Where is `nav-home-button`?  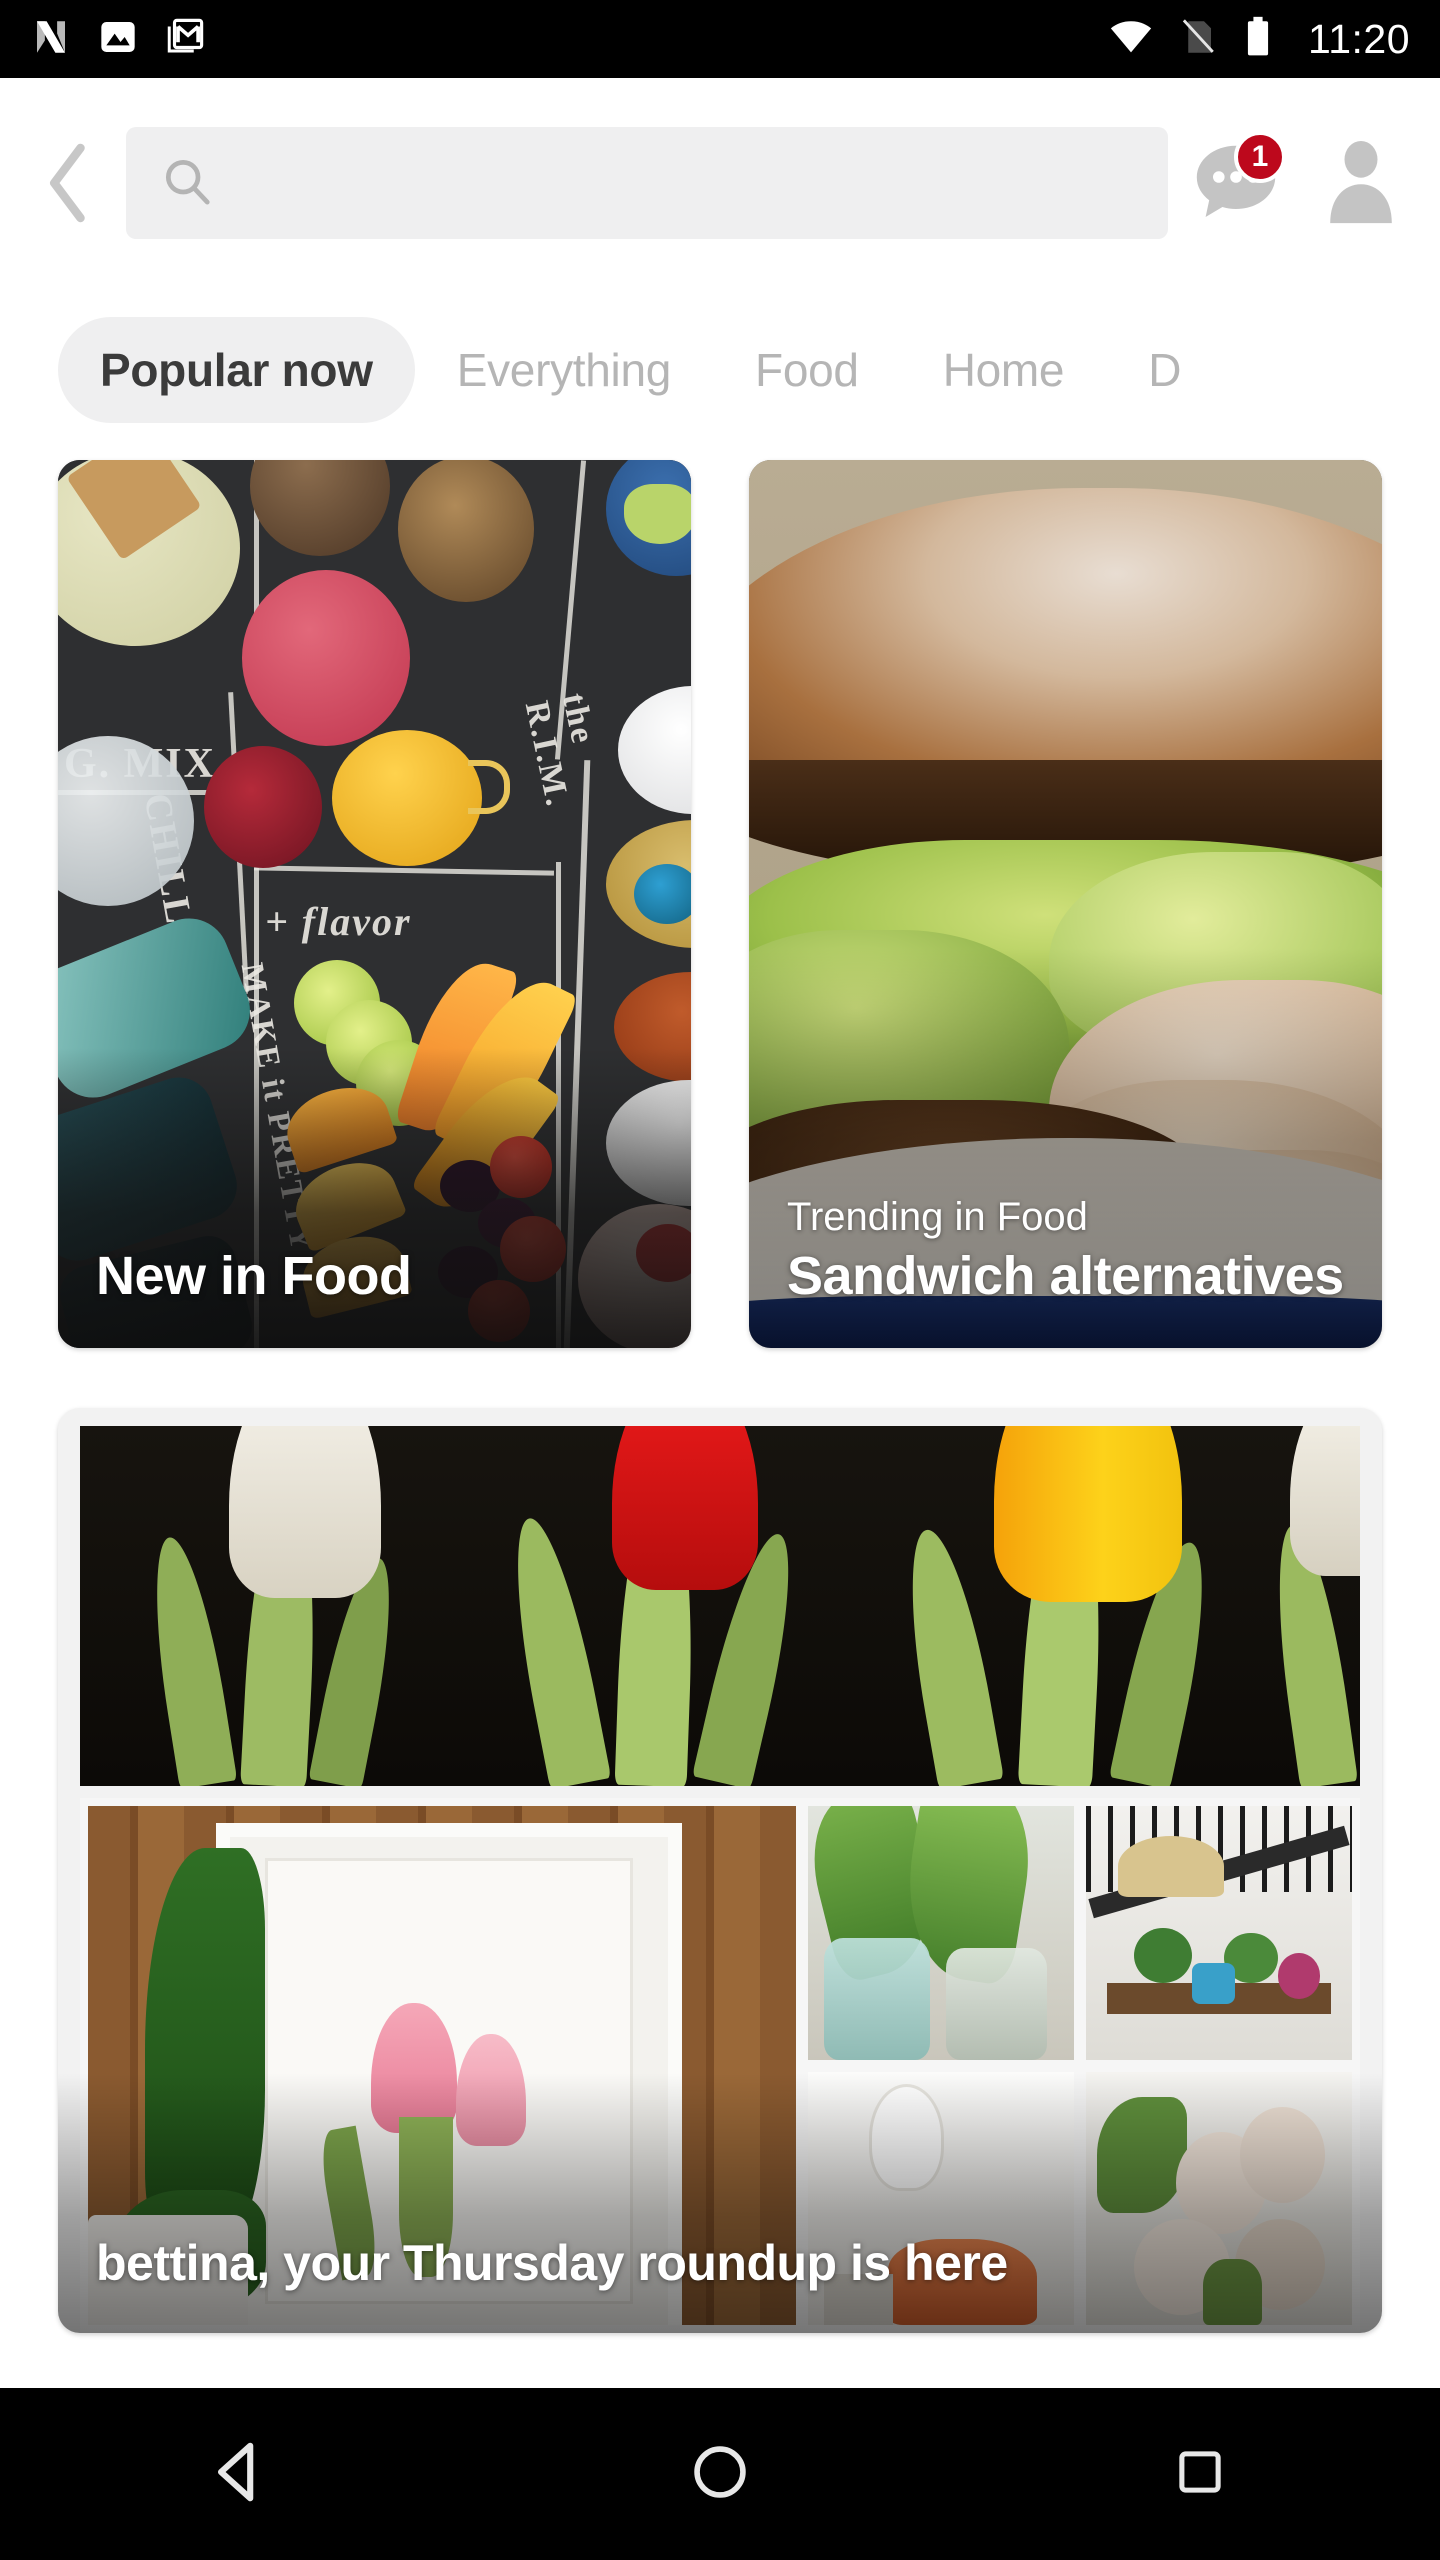 nav-home-button is located at coordinates (720, 2474).